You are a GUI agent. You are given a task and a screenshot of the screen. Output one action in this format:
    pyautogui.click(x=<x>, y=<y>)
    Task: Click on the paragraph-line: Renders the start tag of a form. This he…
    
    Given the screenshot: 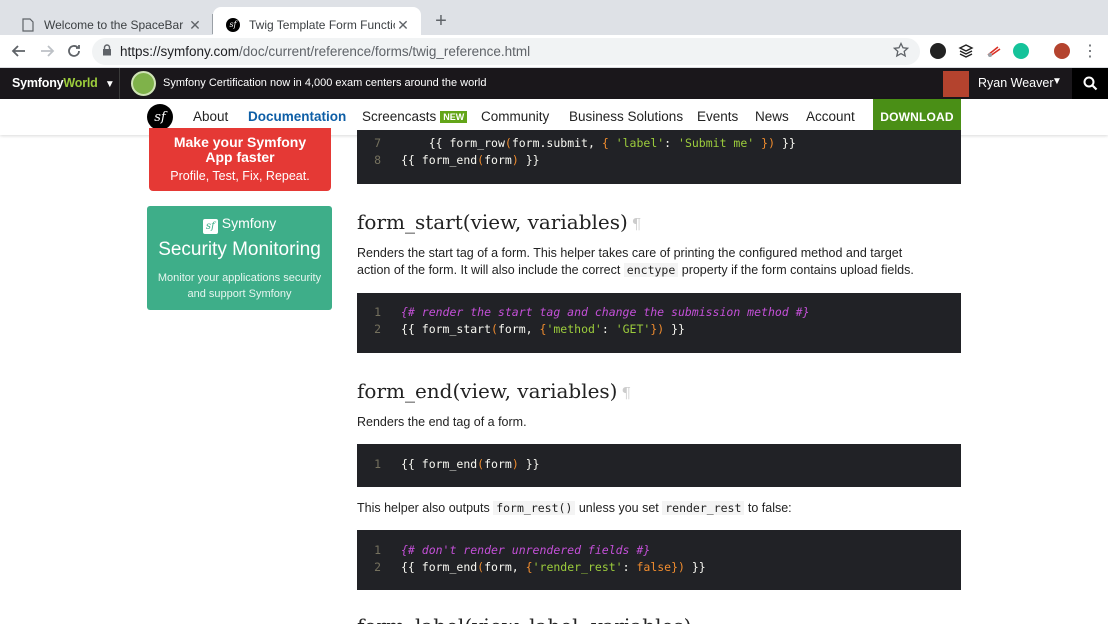 What is the action you would take?
    pyautogui.click(x=630, y=253)
    